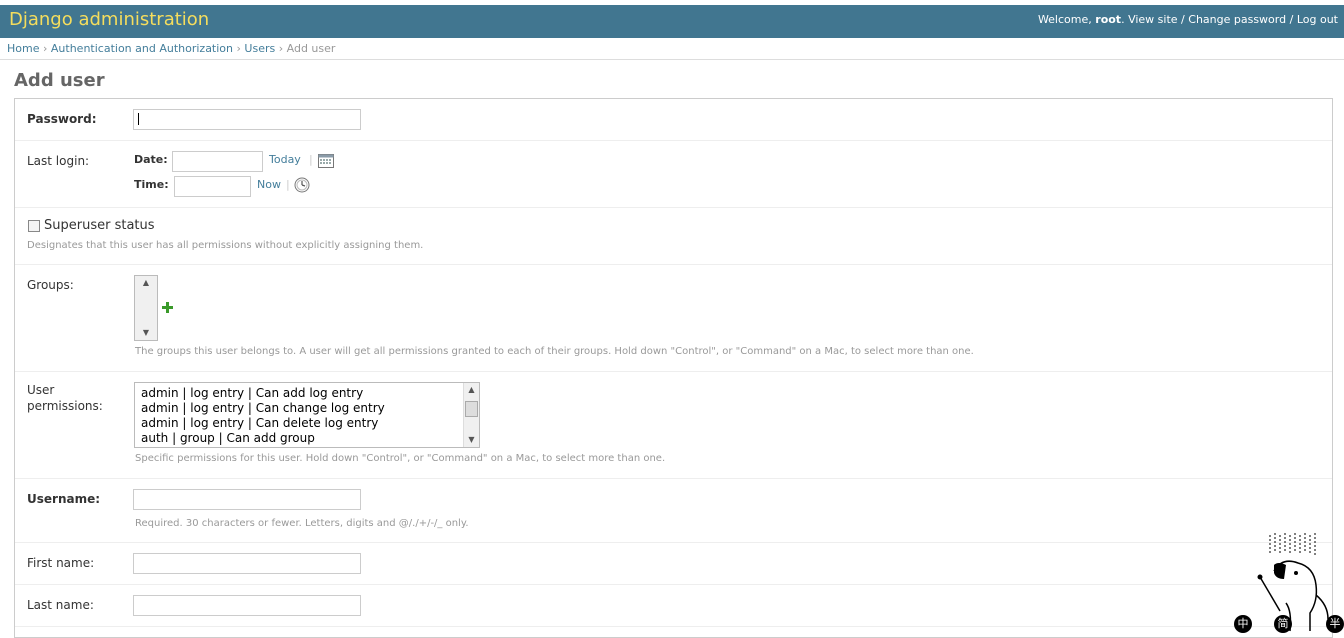 The width and height of the screenshot is (1344, 638). Describe the element at coordinates (259, 423) in the screenshot. I see `permission-option: admin | log entry | Can delete log entry` at that location.